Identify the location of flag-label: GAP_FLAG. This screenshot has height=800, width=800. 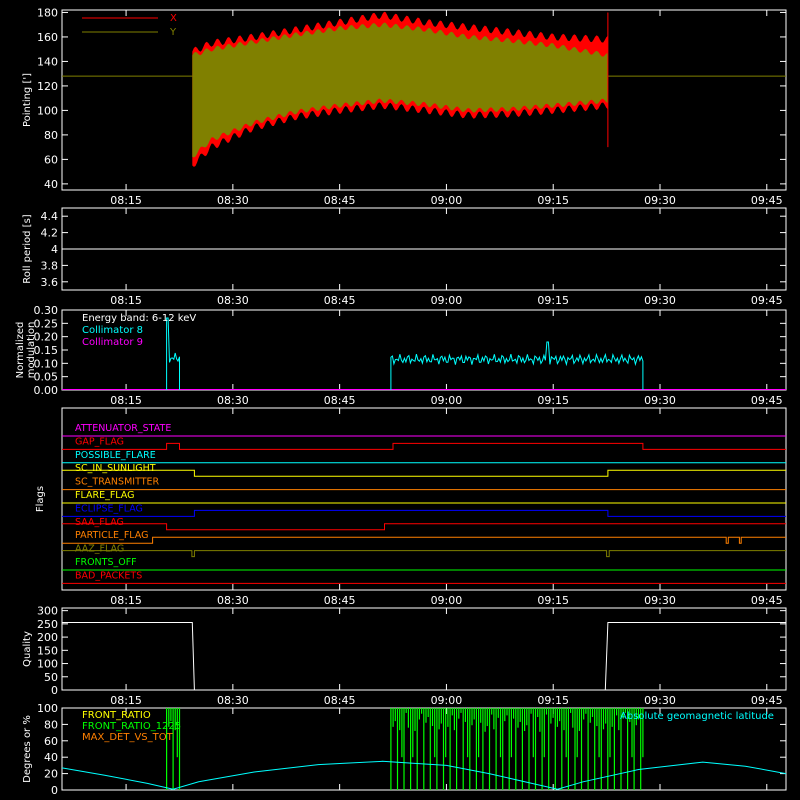
(99, 441).